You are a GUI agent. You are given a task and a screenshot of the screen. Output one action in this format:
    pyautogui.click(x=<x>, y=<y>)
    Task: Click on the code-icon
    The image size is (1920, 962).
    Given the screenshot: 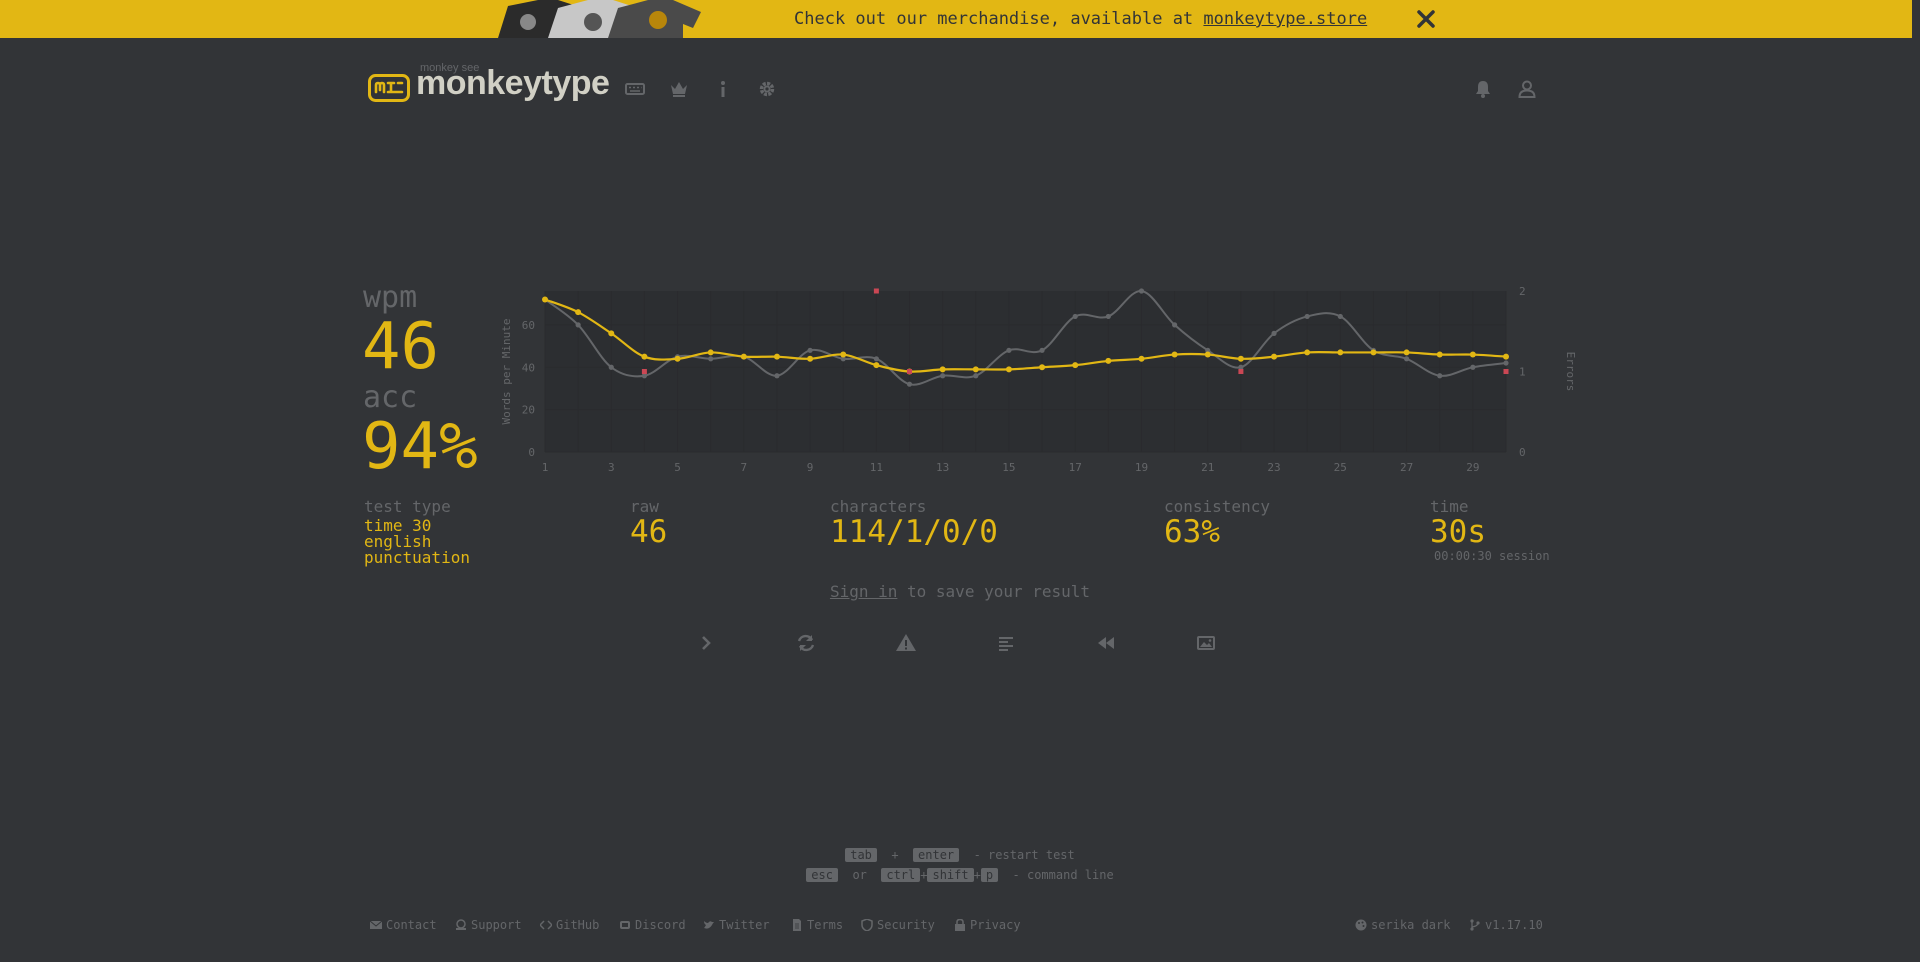 What is the action you would take?
    pyautogui.click(x=546, y=925)
    